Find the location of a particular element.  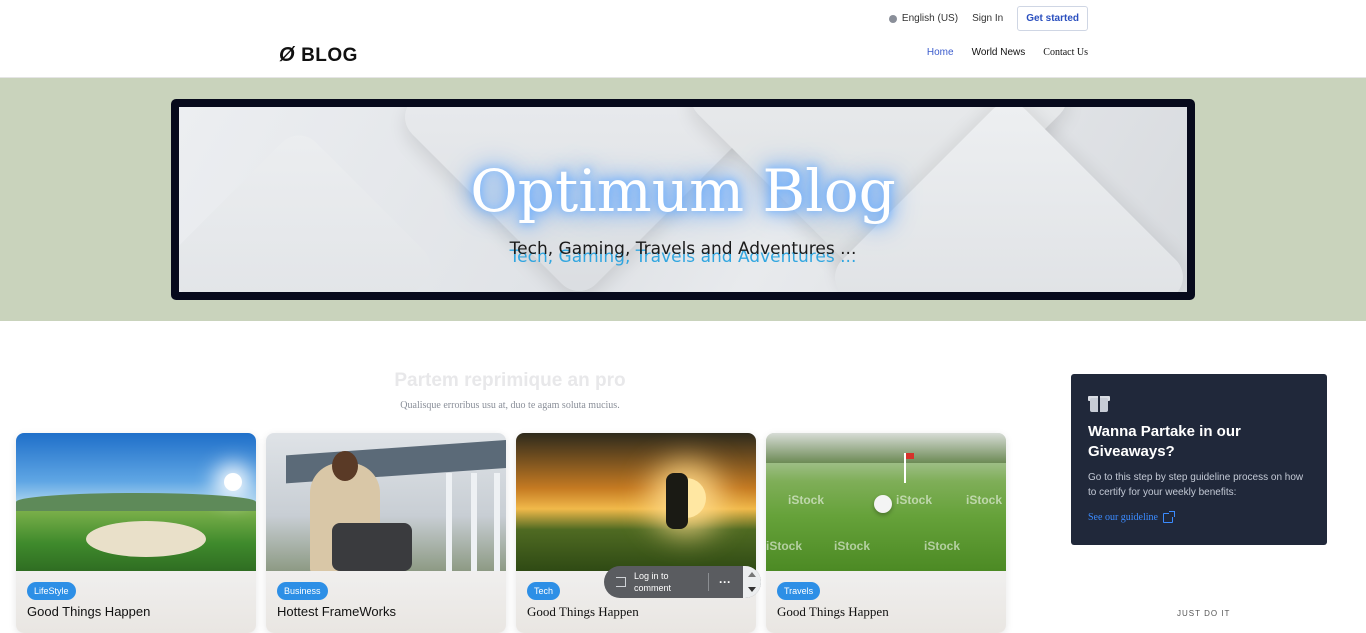

sand-bunker-shape is located at coordinates (146, 539).